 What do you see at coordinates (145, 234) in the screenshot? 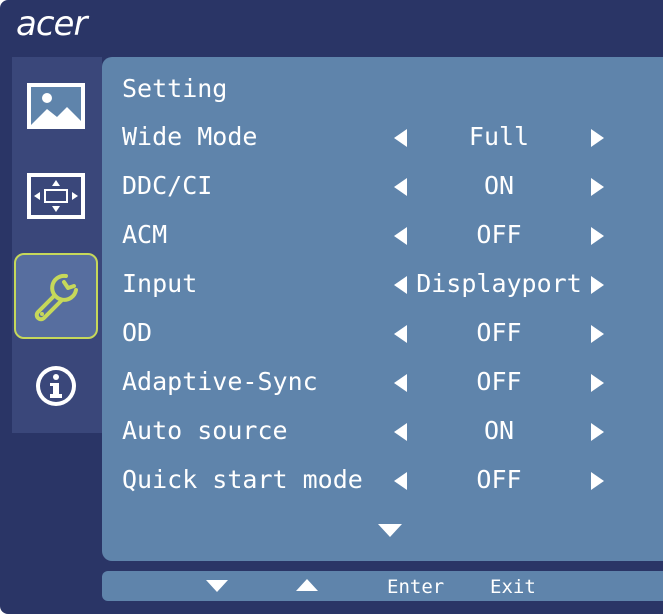
I see `menu-row-label: ACM` at bounding box center [145, 234].